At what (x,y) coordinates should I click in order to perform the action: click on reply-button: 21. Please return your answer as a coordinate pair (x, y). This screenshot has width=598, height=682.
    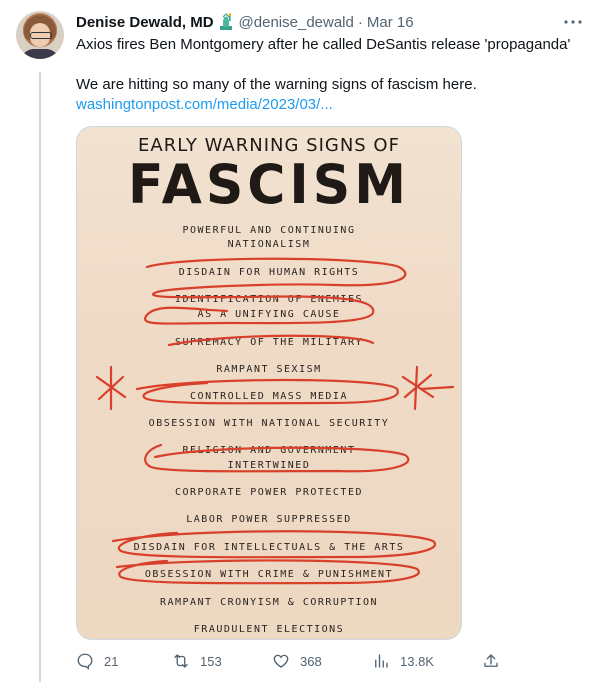
    Looking at the image, I should click on (97, 661).